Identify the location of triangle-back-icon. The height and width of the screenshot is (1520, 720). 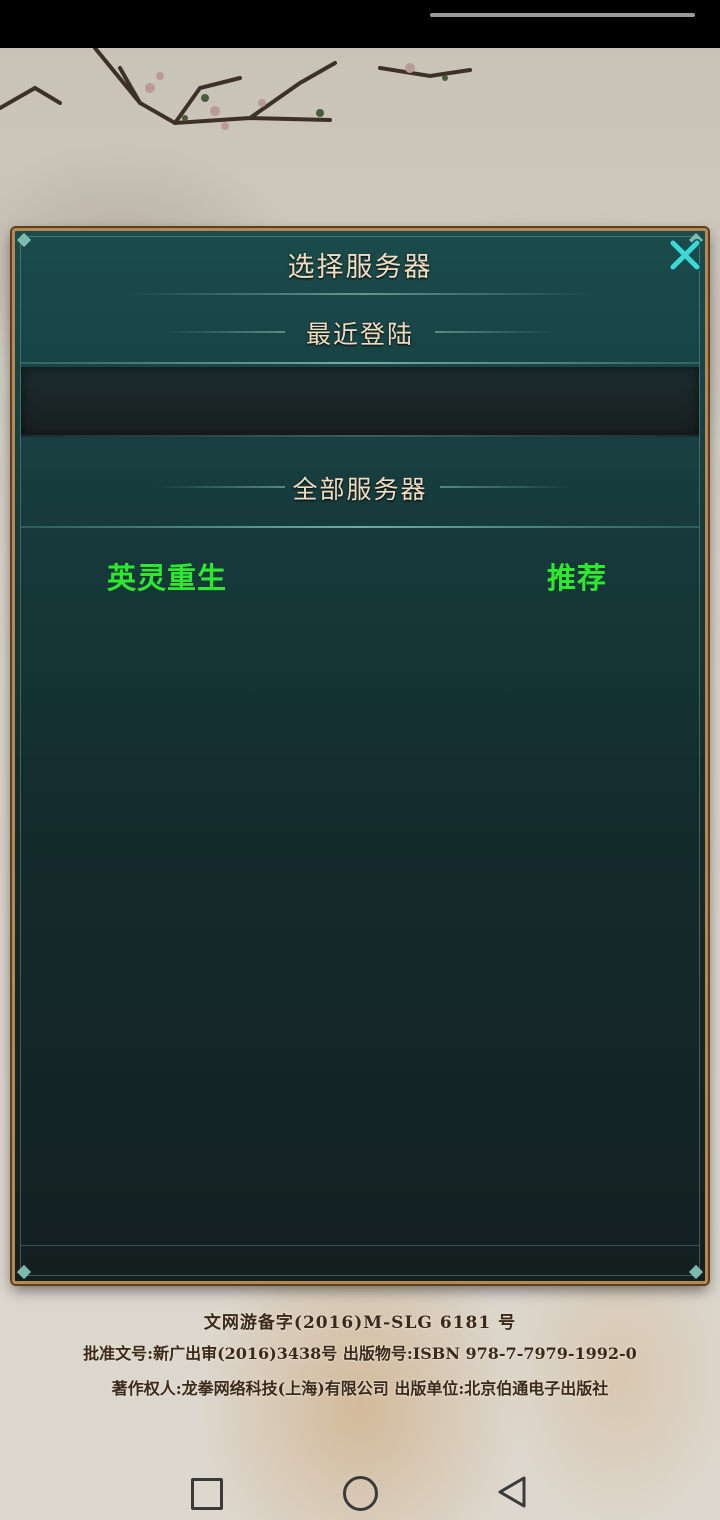
(512, 1492).